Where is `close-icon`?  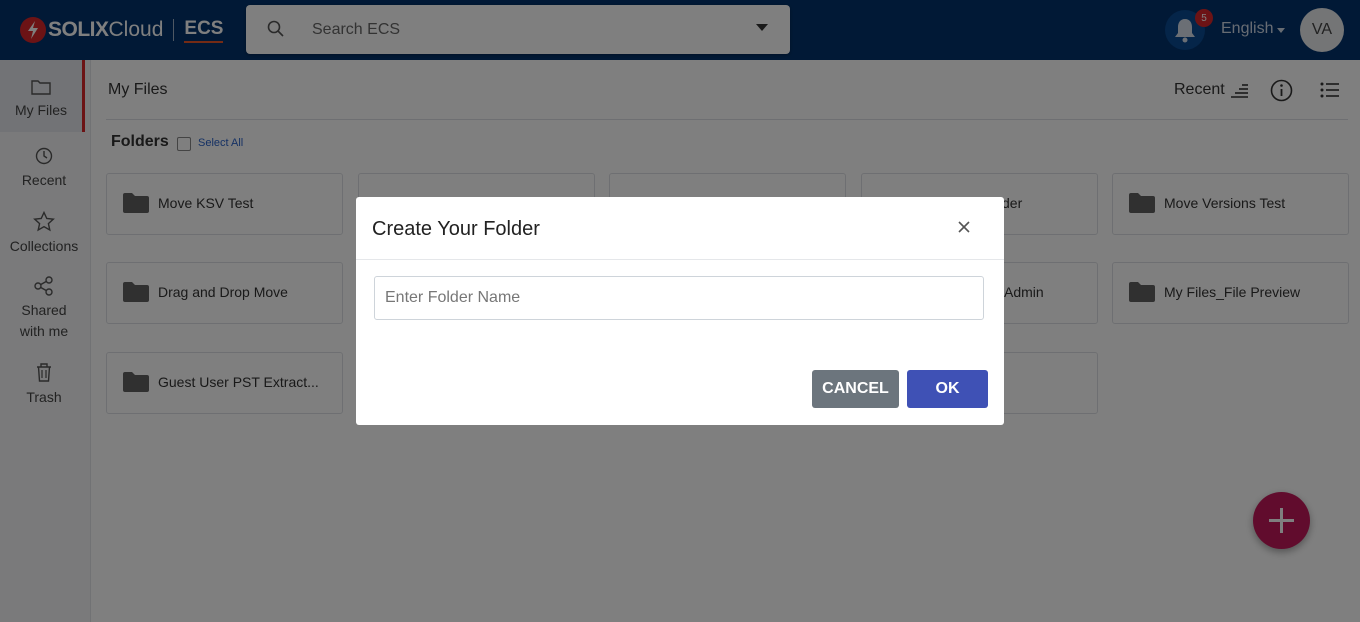 close-icon is located at coordinates (964, 227).